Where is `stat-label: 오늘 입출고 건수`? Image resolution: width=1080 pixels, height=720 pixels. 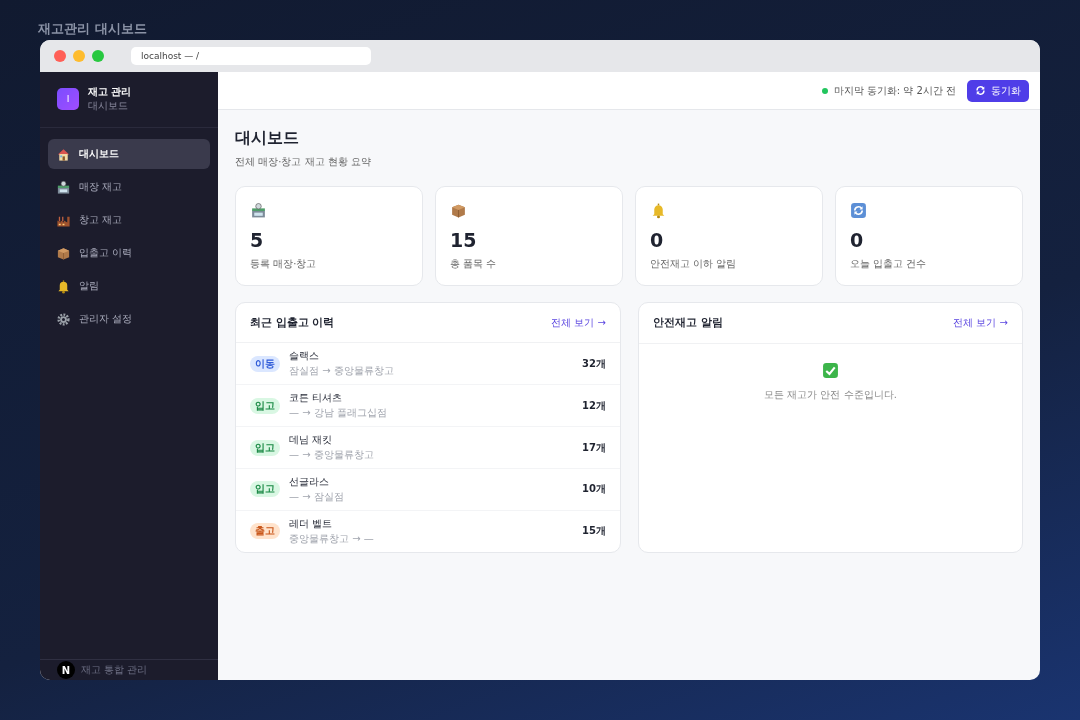
stat-label: 오늘 입출고 건수 is located at coordinates (888, 264).